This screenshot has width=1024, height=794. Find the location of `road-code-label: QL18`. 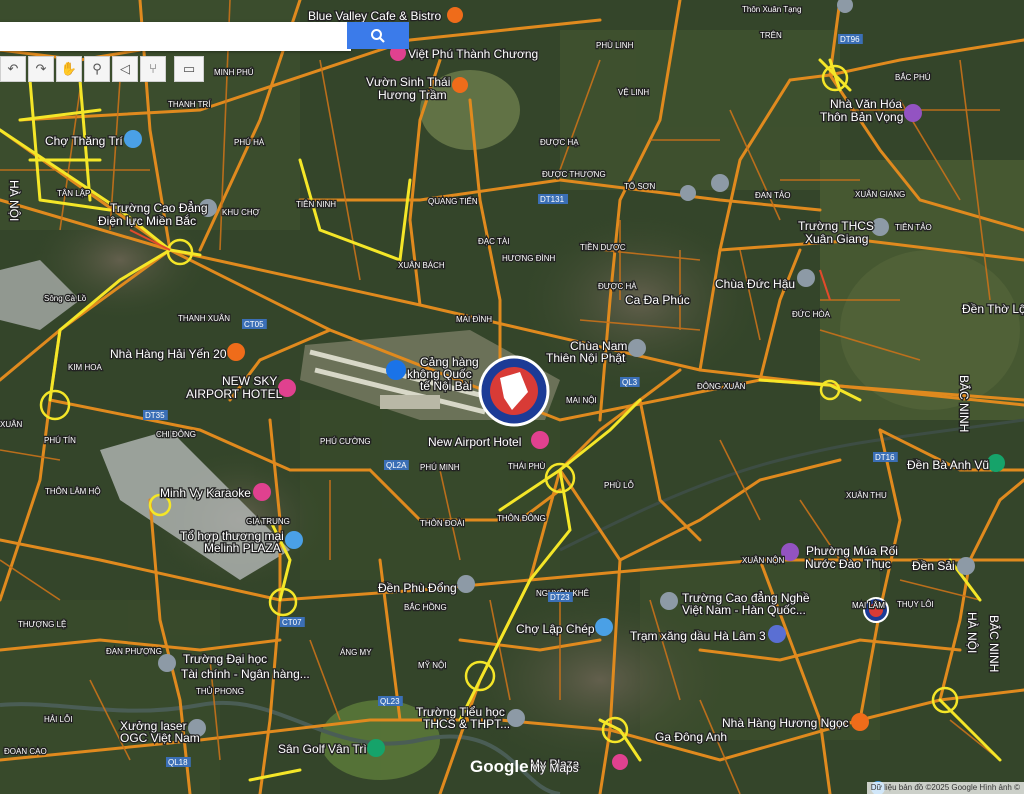

road-code-label: QL18 is located at coordinates (178, 762).